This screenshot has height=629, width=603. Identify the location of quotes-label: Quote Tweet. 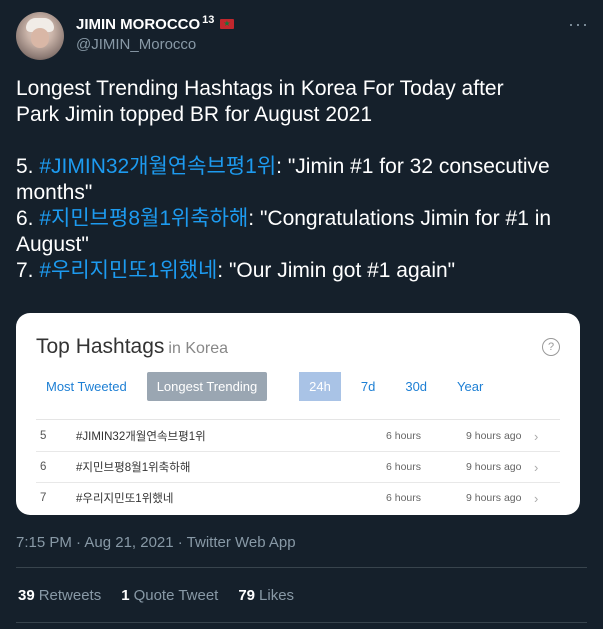
(176, 595).